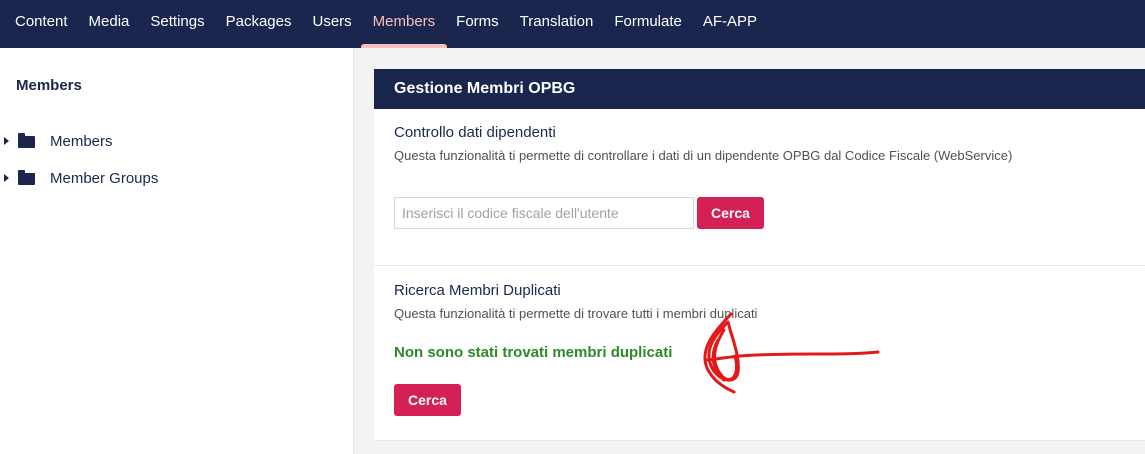 Image resolution: width=1145 pixels, height=454 pixels. What do you see at coordinates (408, 24) in the screenshot?
I see `nav-item-members: Members` at bounding box center [408, 24].